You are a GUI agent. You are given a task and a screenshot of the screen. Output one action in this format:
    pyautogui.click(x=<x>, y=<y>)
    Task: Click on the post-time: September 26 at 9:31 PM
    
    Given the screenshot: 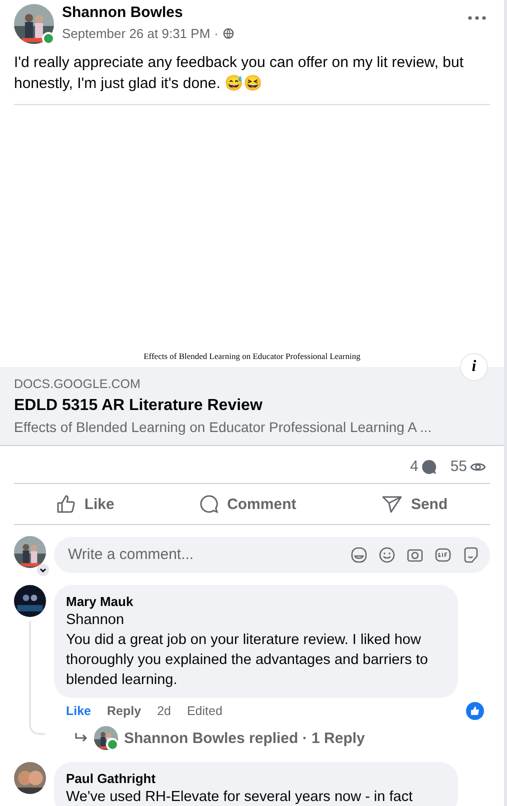 What is the action you would take?
    pyautogui.click(x=136, y=33)
    